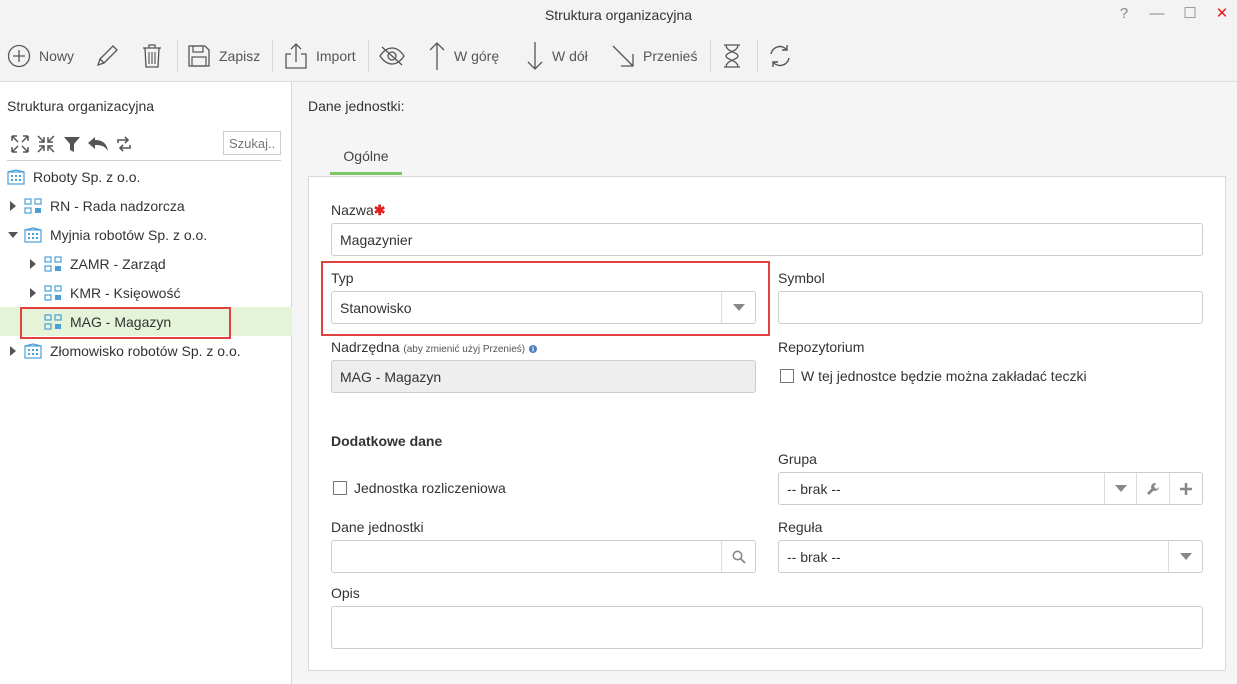 The image size is (1237, 684). What do you see at coordinates (767, 239) in the screenshot?
I see `name-field: Magazynier` at bounding box center [767, 239].